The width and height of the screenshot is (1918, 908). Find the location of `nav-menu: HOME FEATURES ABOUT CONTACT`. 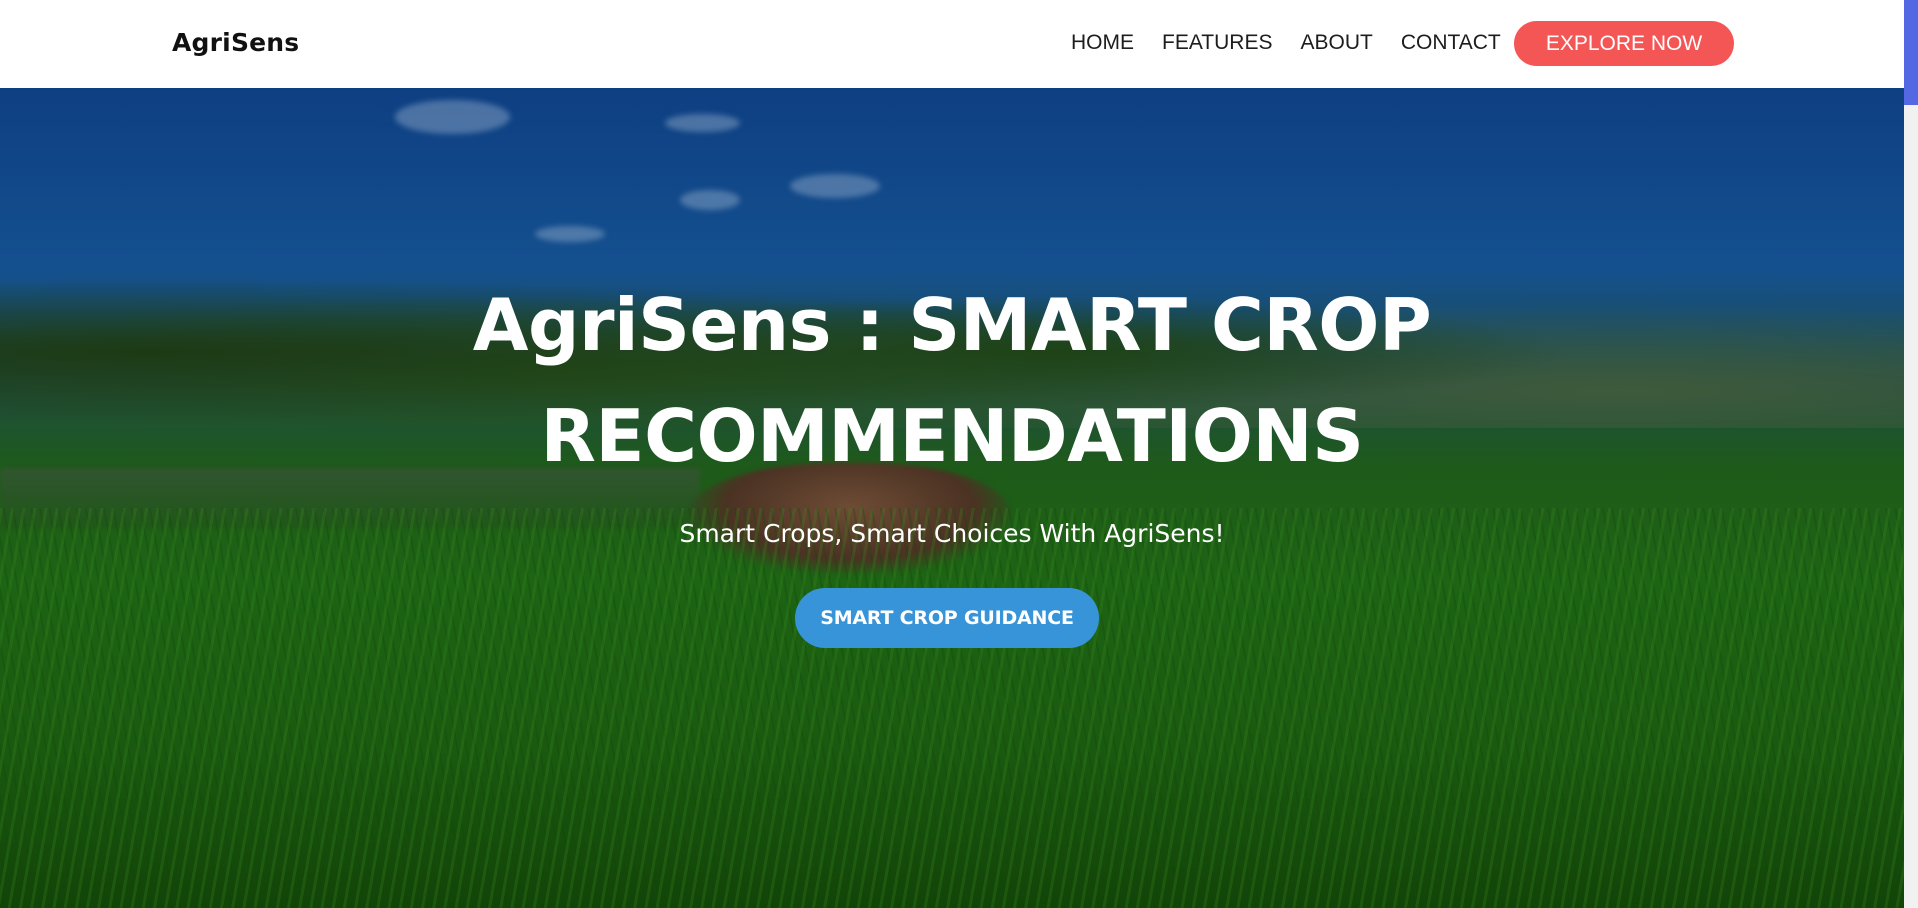

nav-menu: HOME FEATURES ABOUT CONTACT is located at coordinates (1300, 43).